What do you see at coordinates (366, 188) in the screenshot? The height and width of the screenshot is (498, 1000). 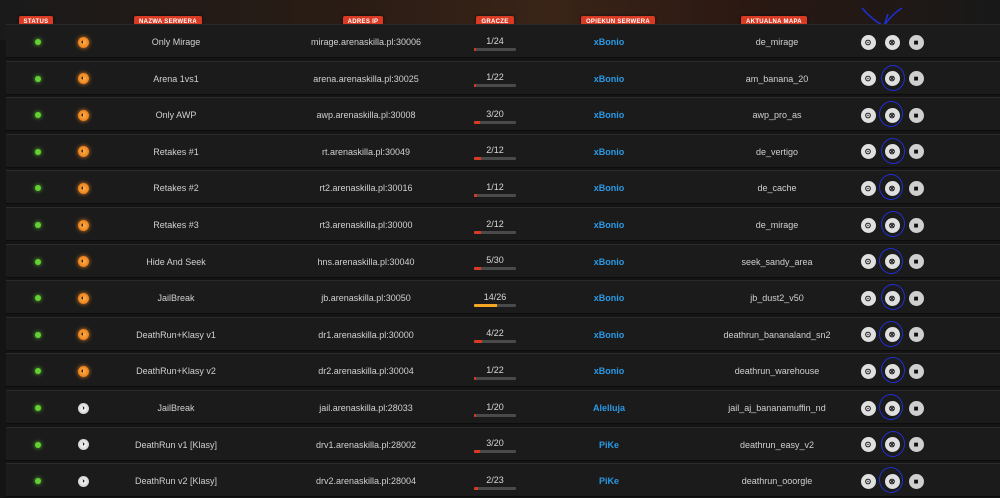 I see `server-ip: rt2.arenaskilla.pl:30016` at bounding box center [366, 188].